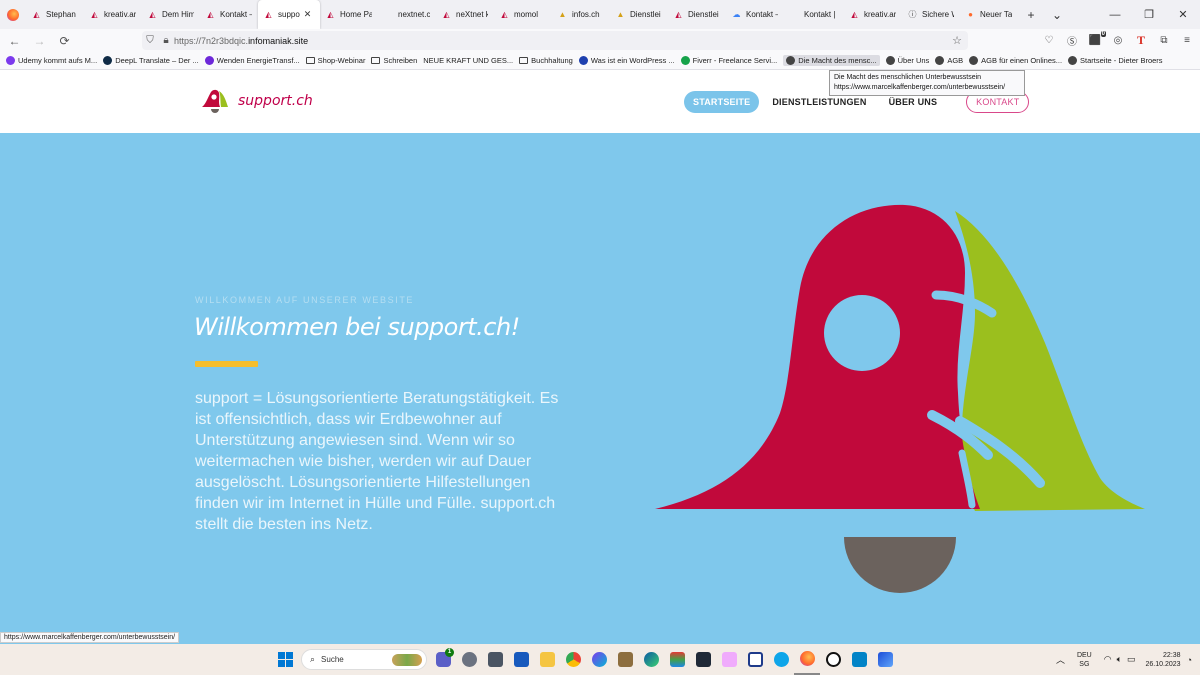  I want to click on browser-tab: ◭ Dem Him, so click(171, 14).